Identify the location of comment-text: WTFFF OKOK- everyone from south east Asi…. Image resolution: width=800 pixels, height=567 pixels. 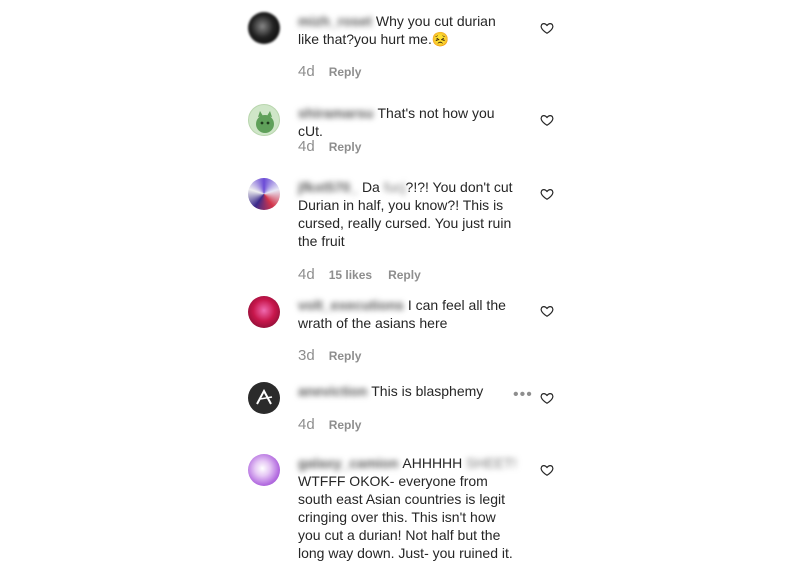
(405, 517).